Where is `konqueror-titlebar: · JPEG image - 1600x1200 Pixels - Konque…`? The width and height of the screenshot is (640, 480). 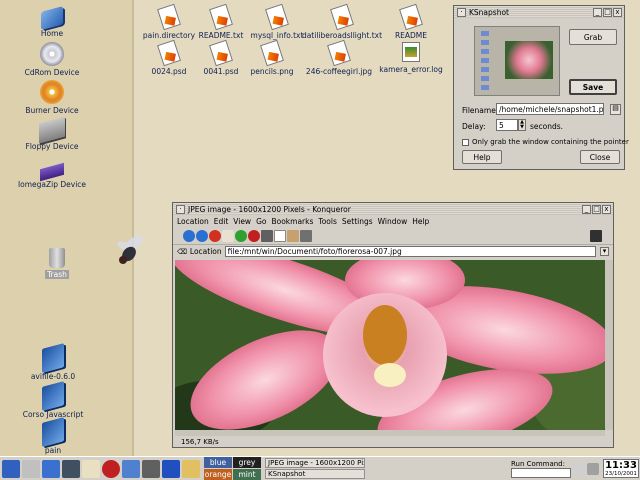 konqueror-titlebar: · JPEG image - 1600x1200 Pixels - Konque… is located at coordinates (393, 209).